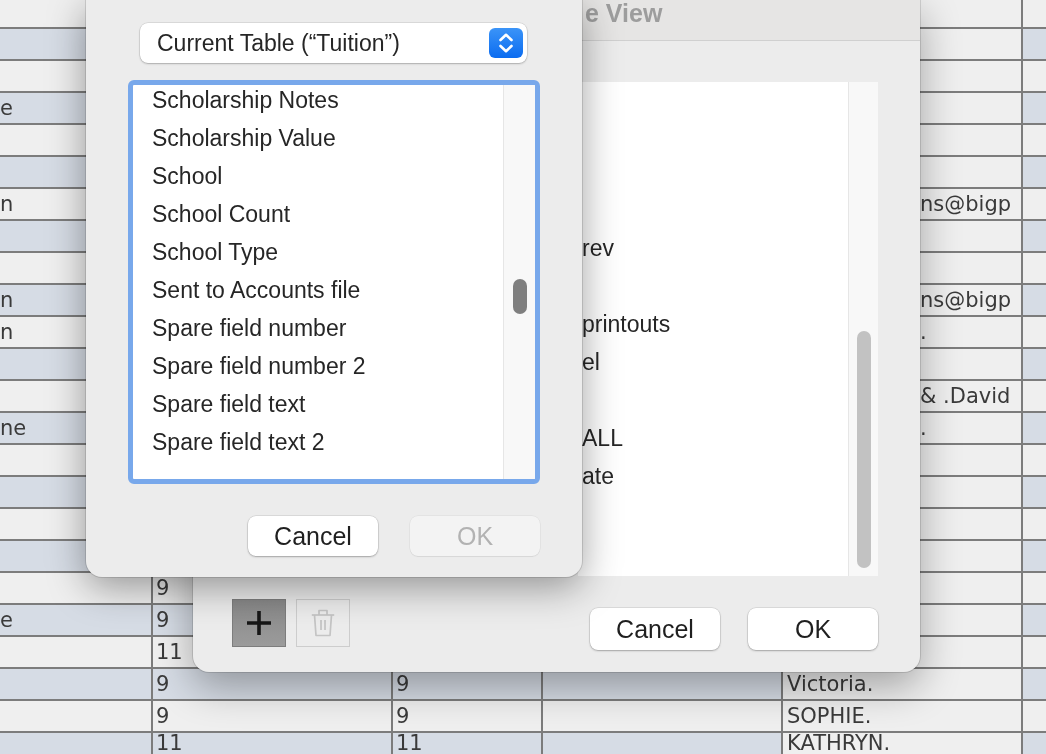  Describe the element at coordinates (713, 362) in the screenshot. I see `list-item: el` at that location.